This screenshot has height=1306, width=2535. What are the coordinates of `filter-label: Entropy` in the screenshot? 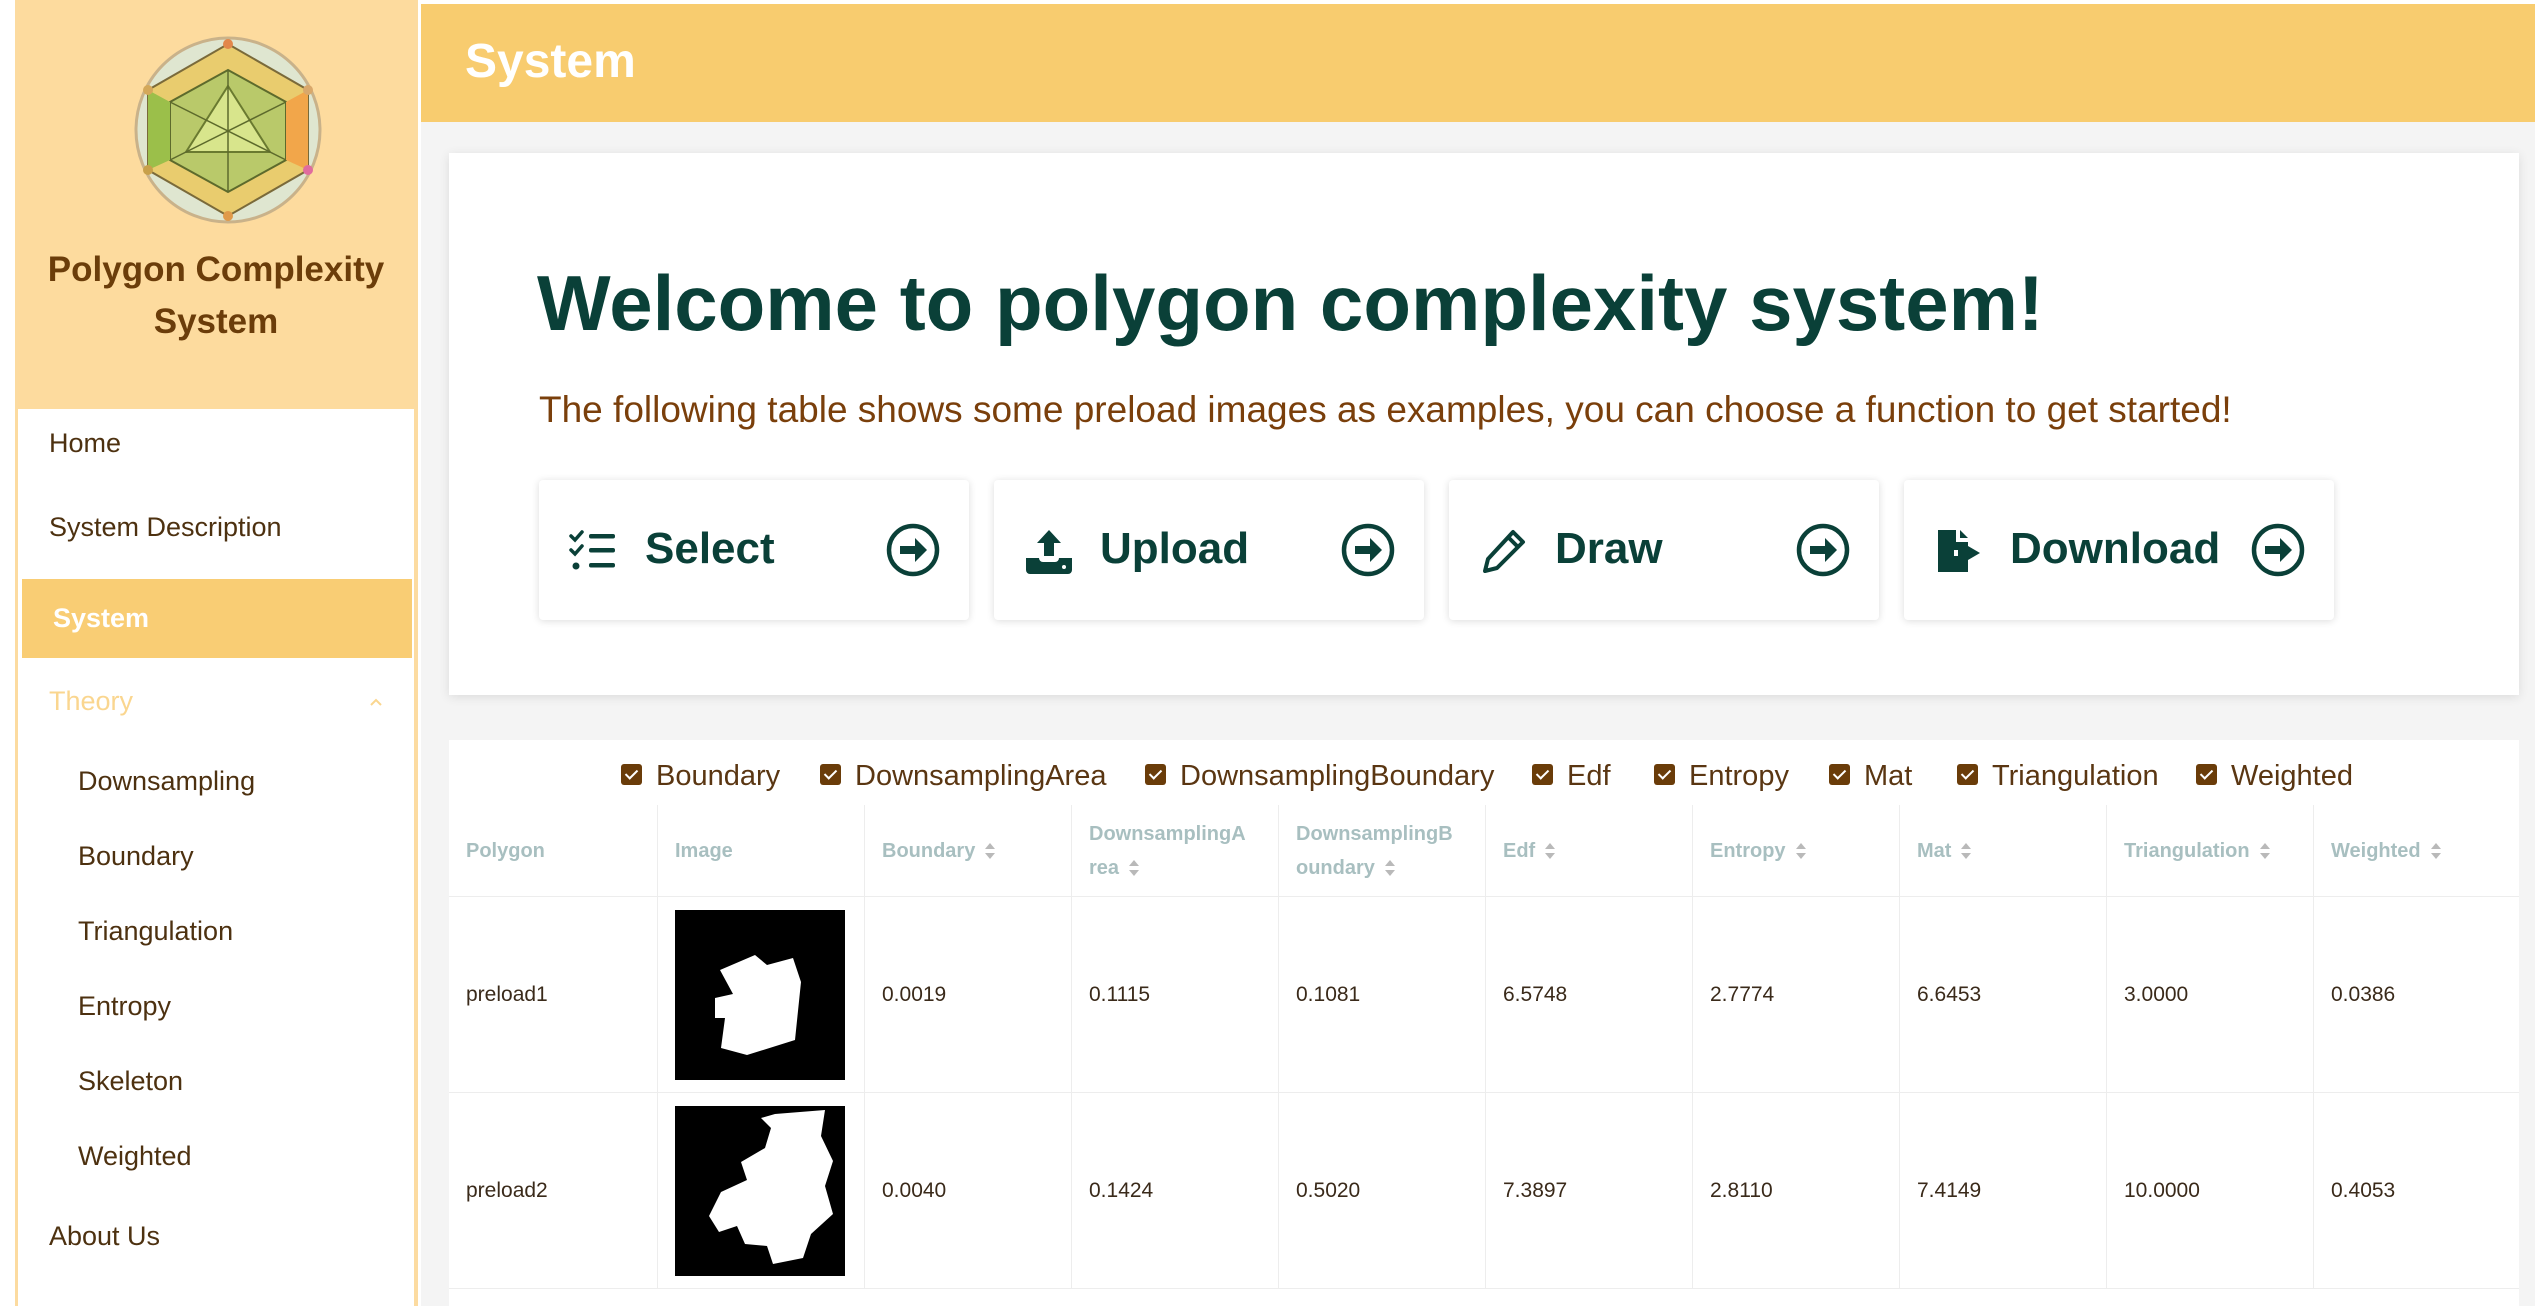 It's located at (1739, 776).